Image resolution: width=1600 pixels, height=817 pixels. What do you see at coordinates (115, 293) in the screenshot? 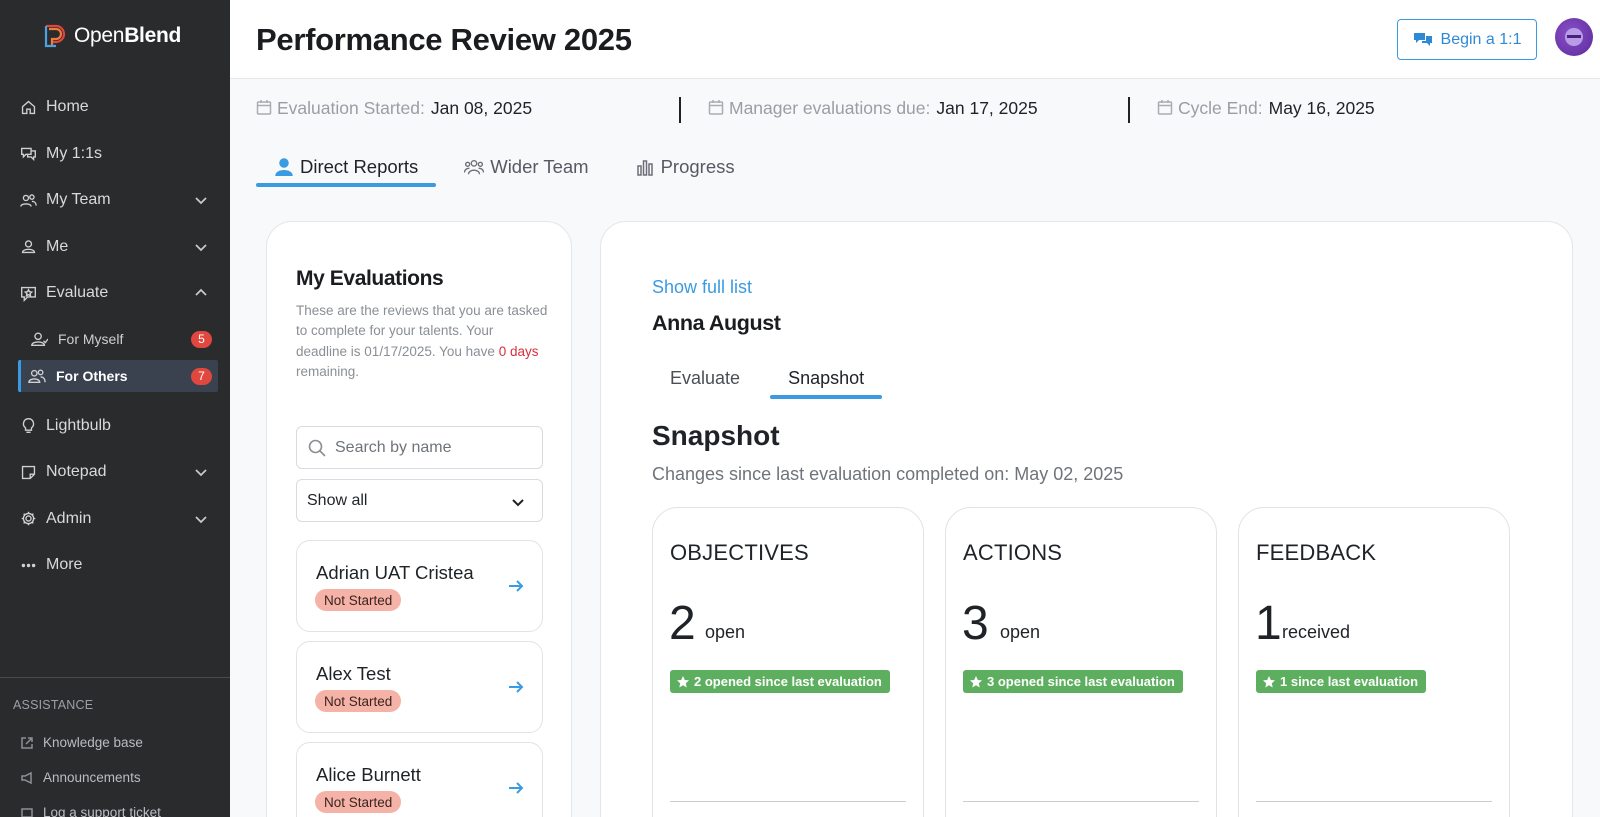
I see `nav-item-evaluate: Evaluate` at bounding box center [115, 293].